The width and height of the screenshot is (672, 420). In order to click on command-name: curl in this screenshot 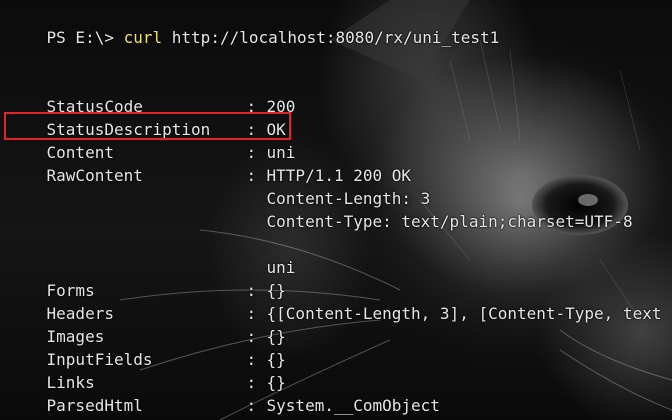, I will do `click(143, 37)`.